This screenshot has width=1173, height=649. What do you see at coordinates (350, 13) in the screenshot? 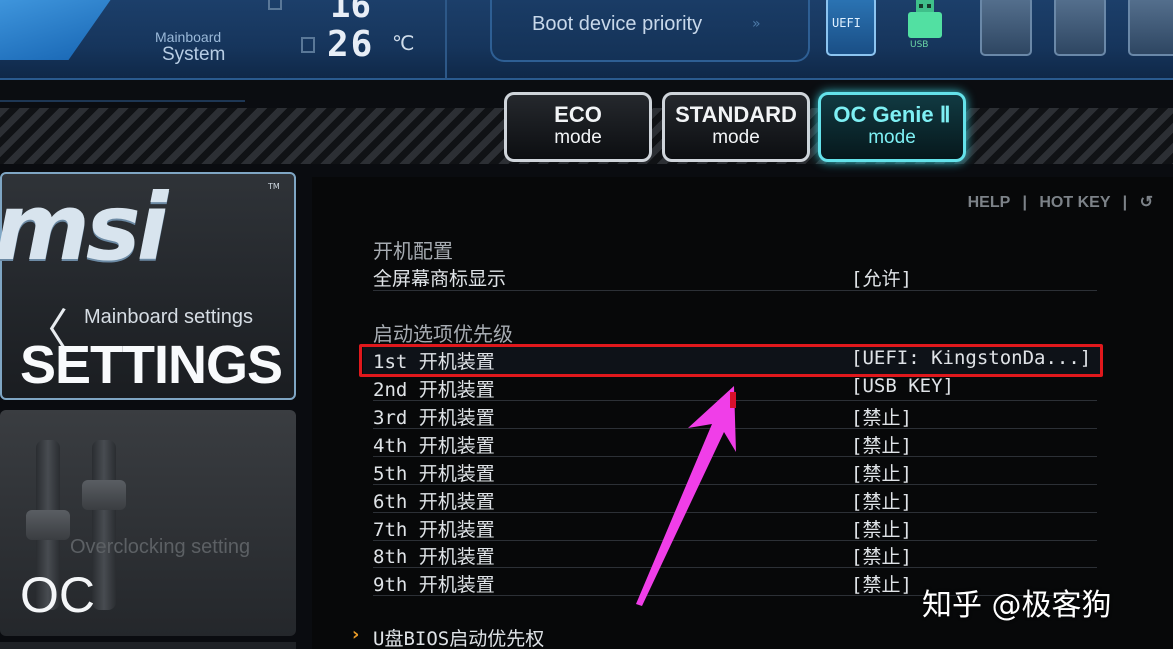
I see `cpu-temp-value: 16` at bounding box center [350, 13].